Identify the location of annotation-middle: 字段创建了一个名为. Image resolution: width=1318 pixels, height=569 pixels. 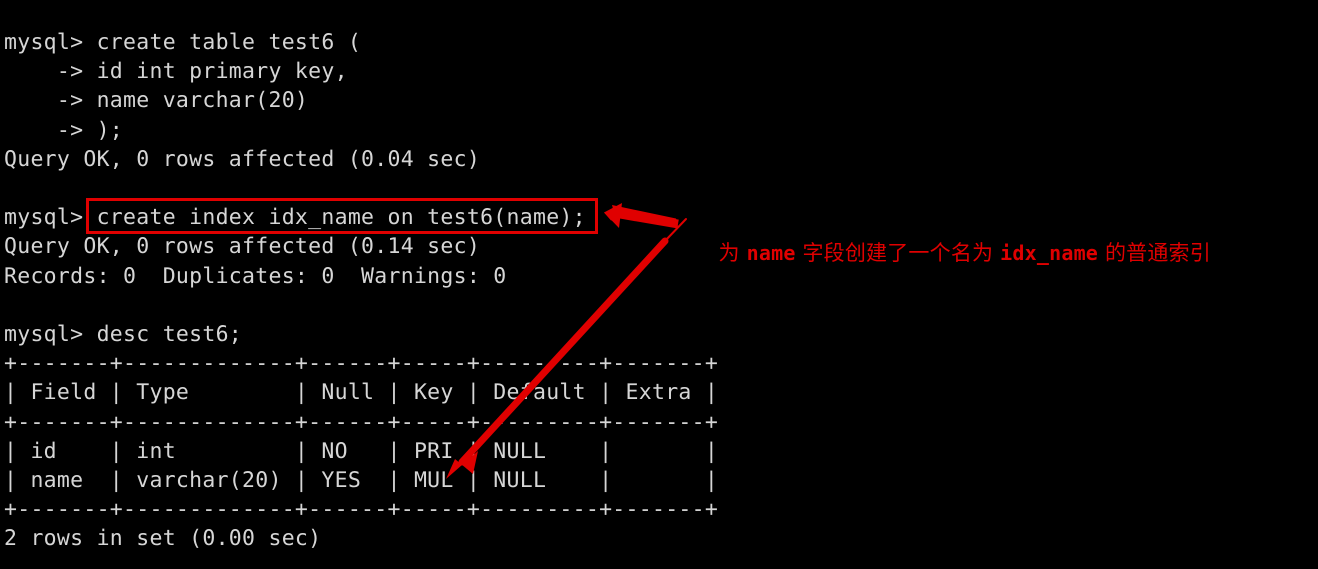
(898, 253).